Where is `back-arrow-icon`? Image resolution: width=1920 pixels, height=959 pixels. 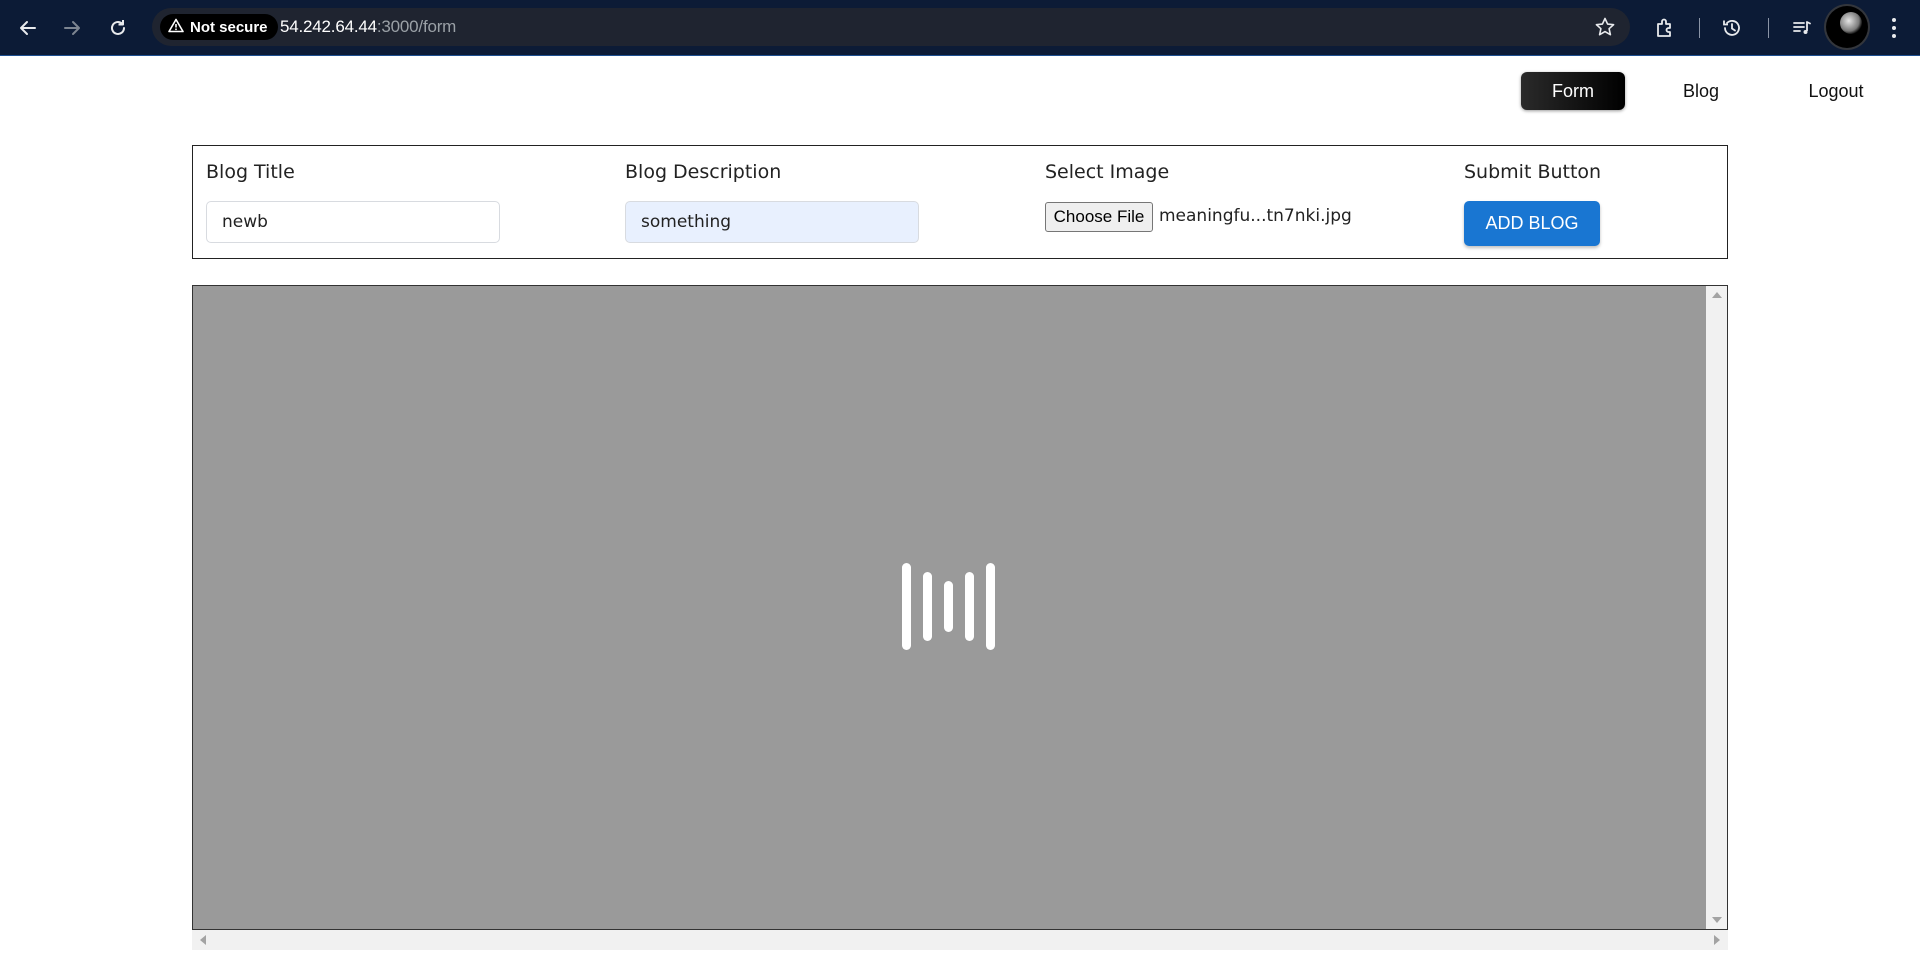
back-arrow-icon is located at coordinates (28, 28).